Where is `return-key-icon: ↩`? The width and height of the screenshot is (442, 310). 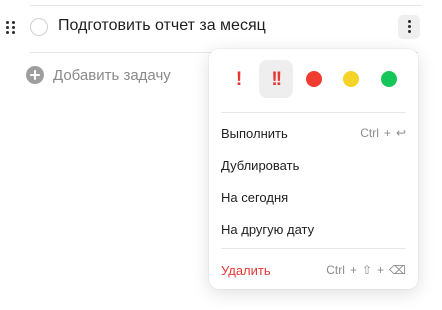 return-key-icon: ↩ is located at coordinates (400, 133).